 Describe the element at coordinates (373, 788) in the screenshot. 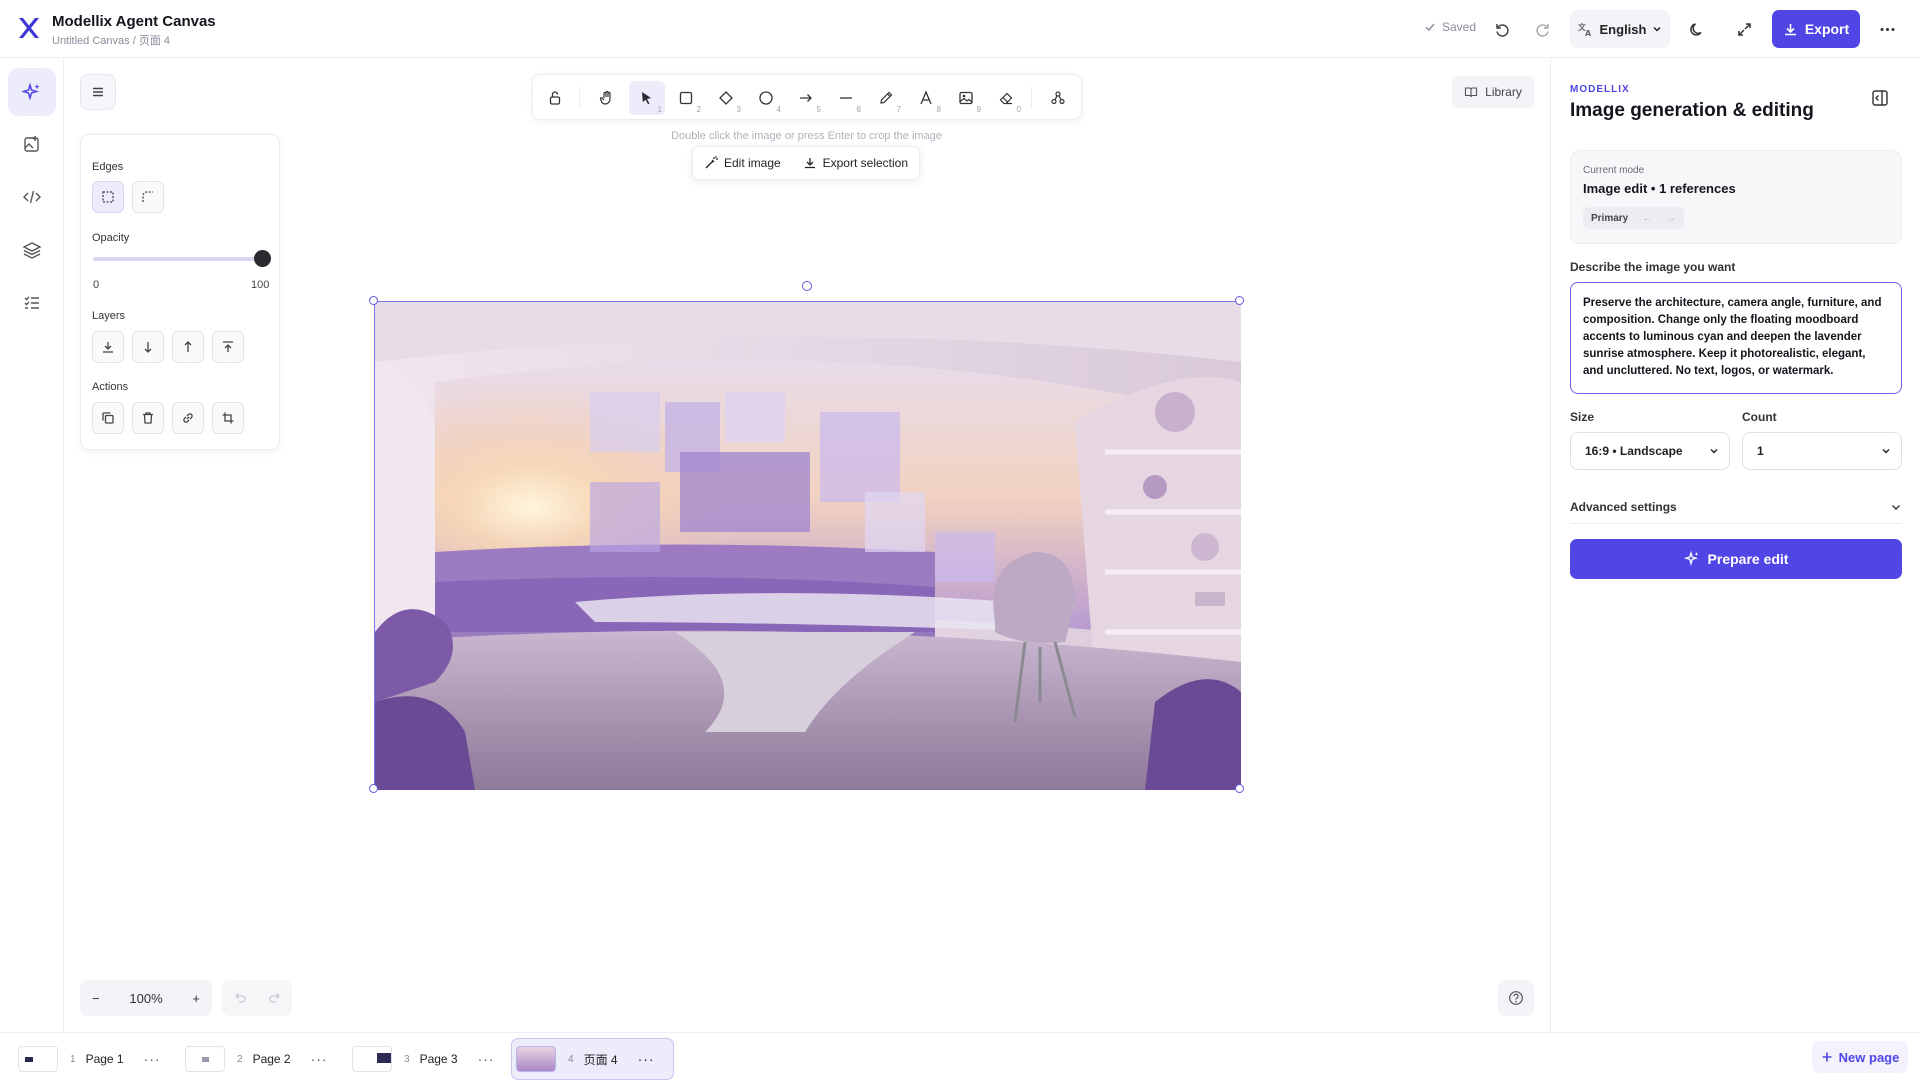

I see `resize-handle-bottom-left` at that location.